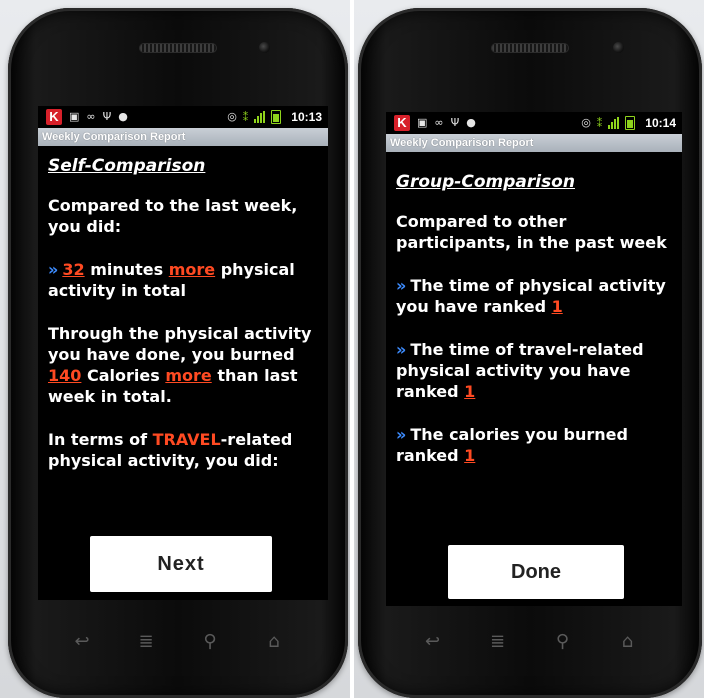 The width and height of the screenshot is (704, 698). I want to click on status-time: 10:14, so click(660, 123).